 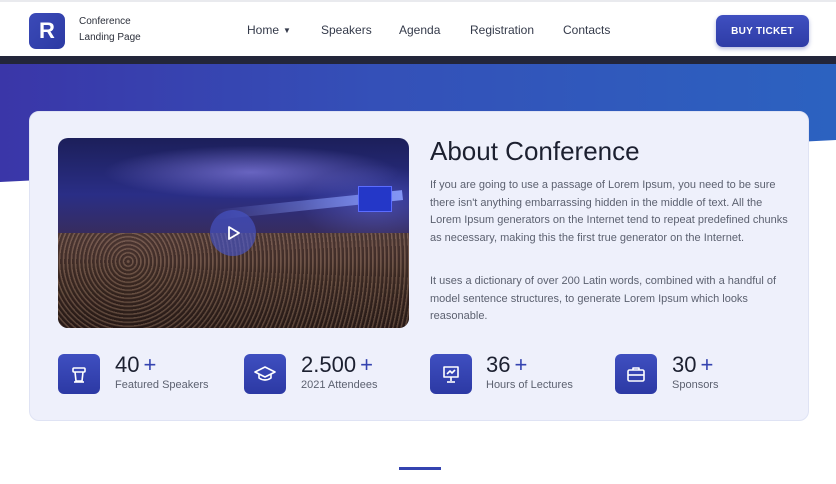 What do you see at coordinates (79, 374) in the screenshot?
I see `podium-icon` at bounding box center [79, 374].